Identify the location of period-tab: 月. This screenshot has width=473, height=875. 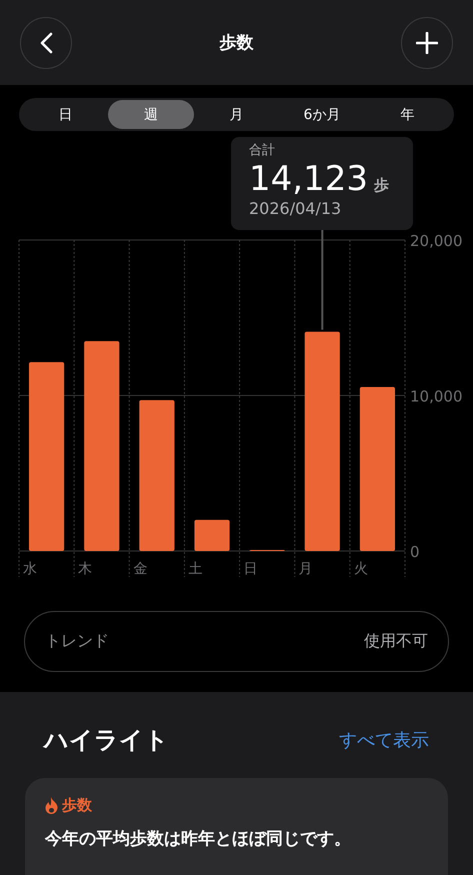
(237, 114).